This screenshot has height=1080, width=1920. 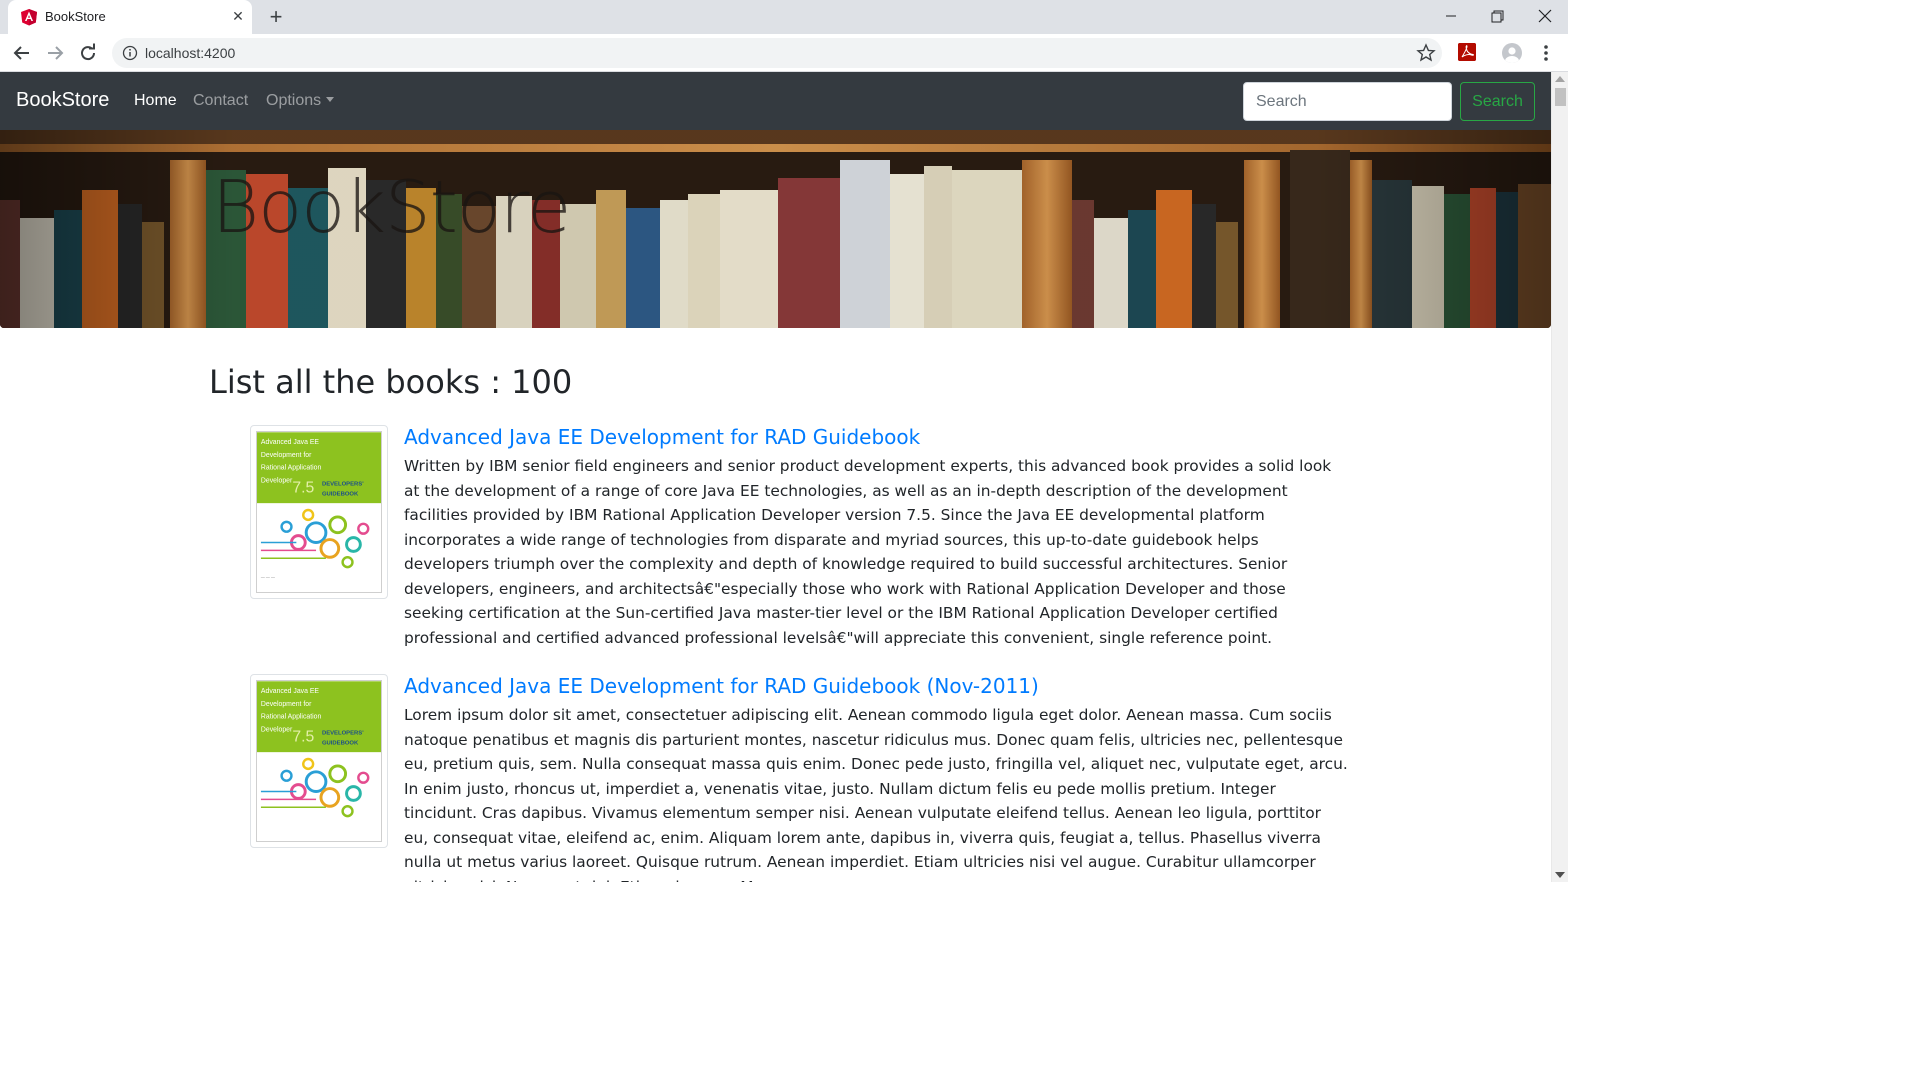 What do you see at coordinates (1347, 101) in the screenshot?
I see `search-input` at bounding box center [1347, 101].